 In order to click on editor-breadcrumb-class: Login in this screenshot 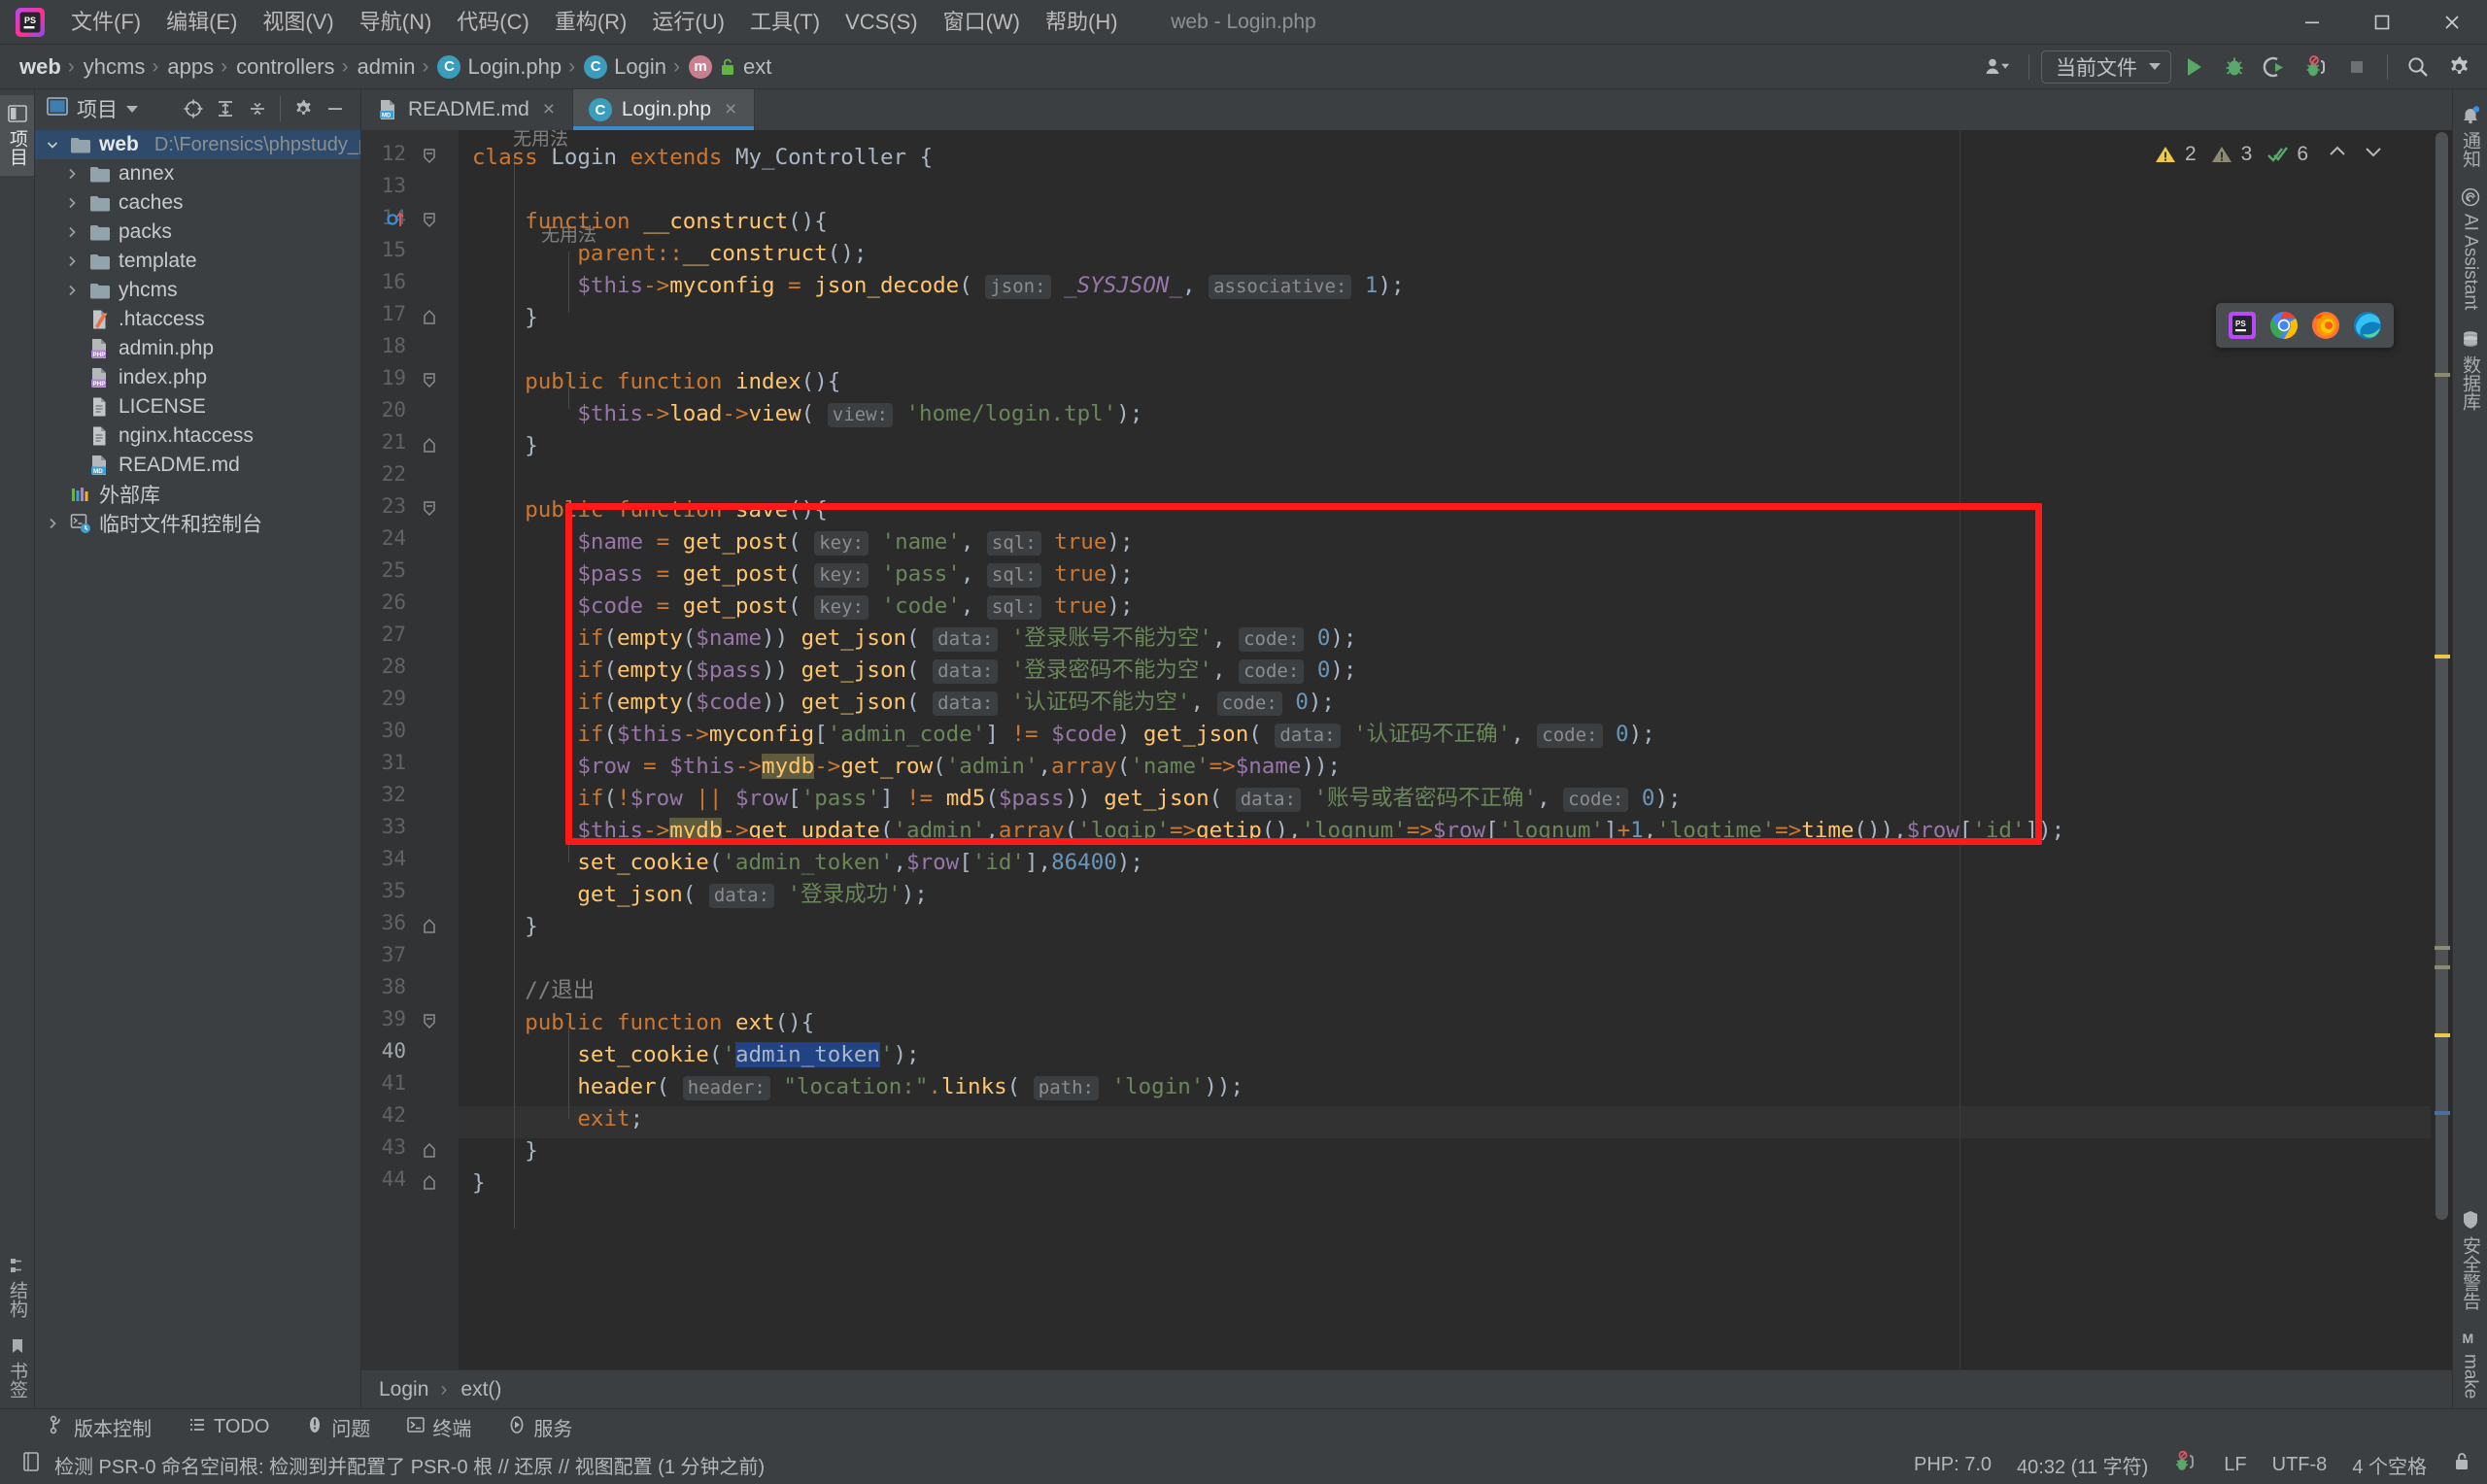, I will do `click(403, 1389)`.